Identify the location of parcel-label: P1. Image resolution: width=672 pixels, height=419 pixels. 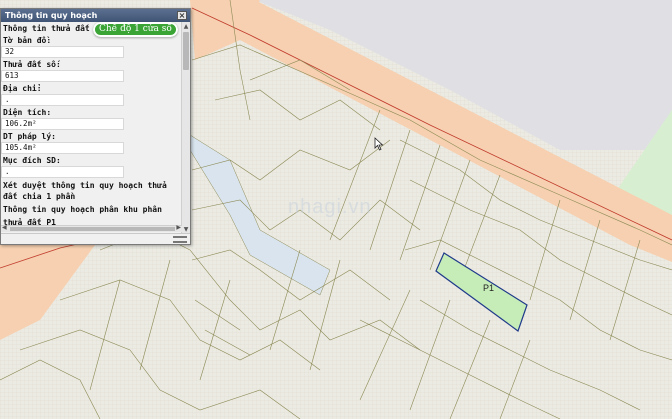
(489, 288).